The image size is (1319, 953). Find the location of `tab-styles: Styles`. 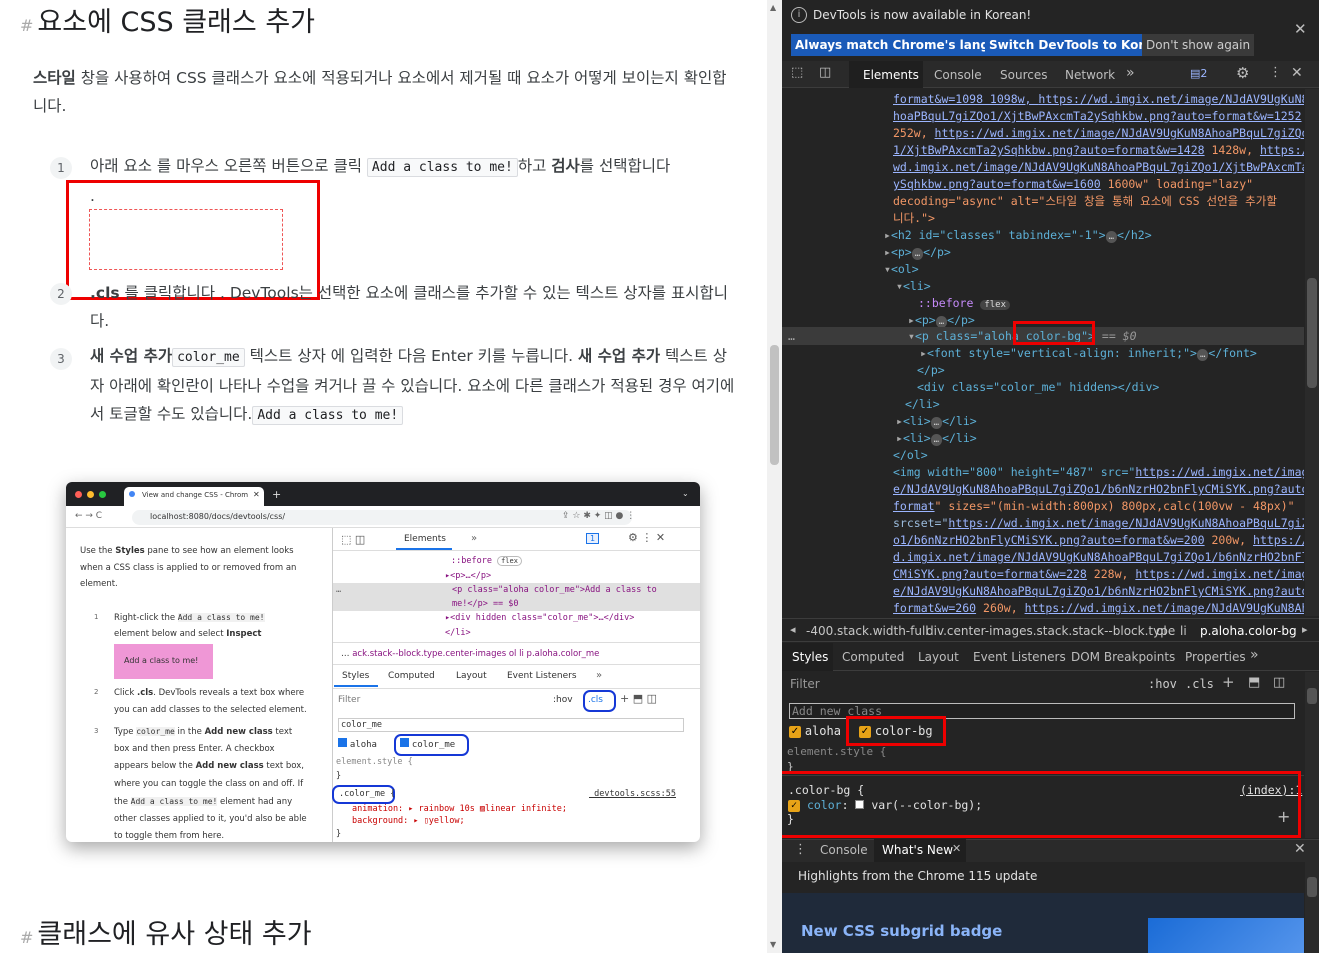

tab-styles: Styles is located at coordinates (810, 657).